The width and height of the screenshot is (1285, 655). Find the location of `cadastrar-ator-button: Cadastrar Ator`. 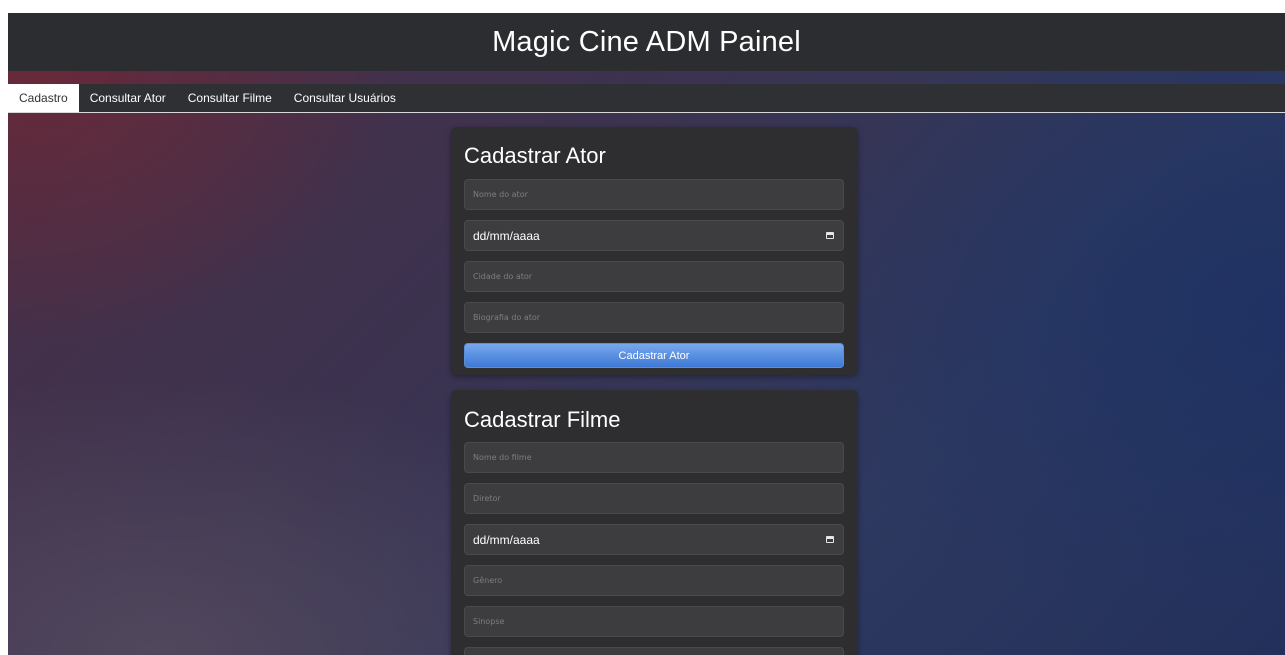

cadastrar-ator-button: Cadastrar Ator is located at coordinates (654, 355).